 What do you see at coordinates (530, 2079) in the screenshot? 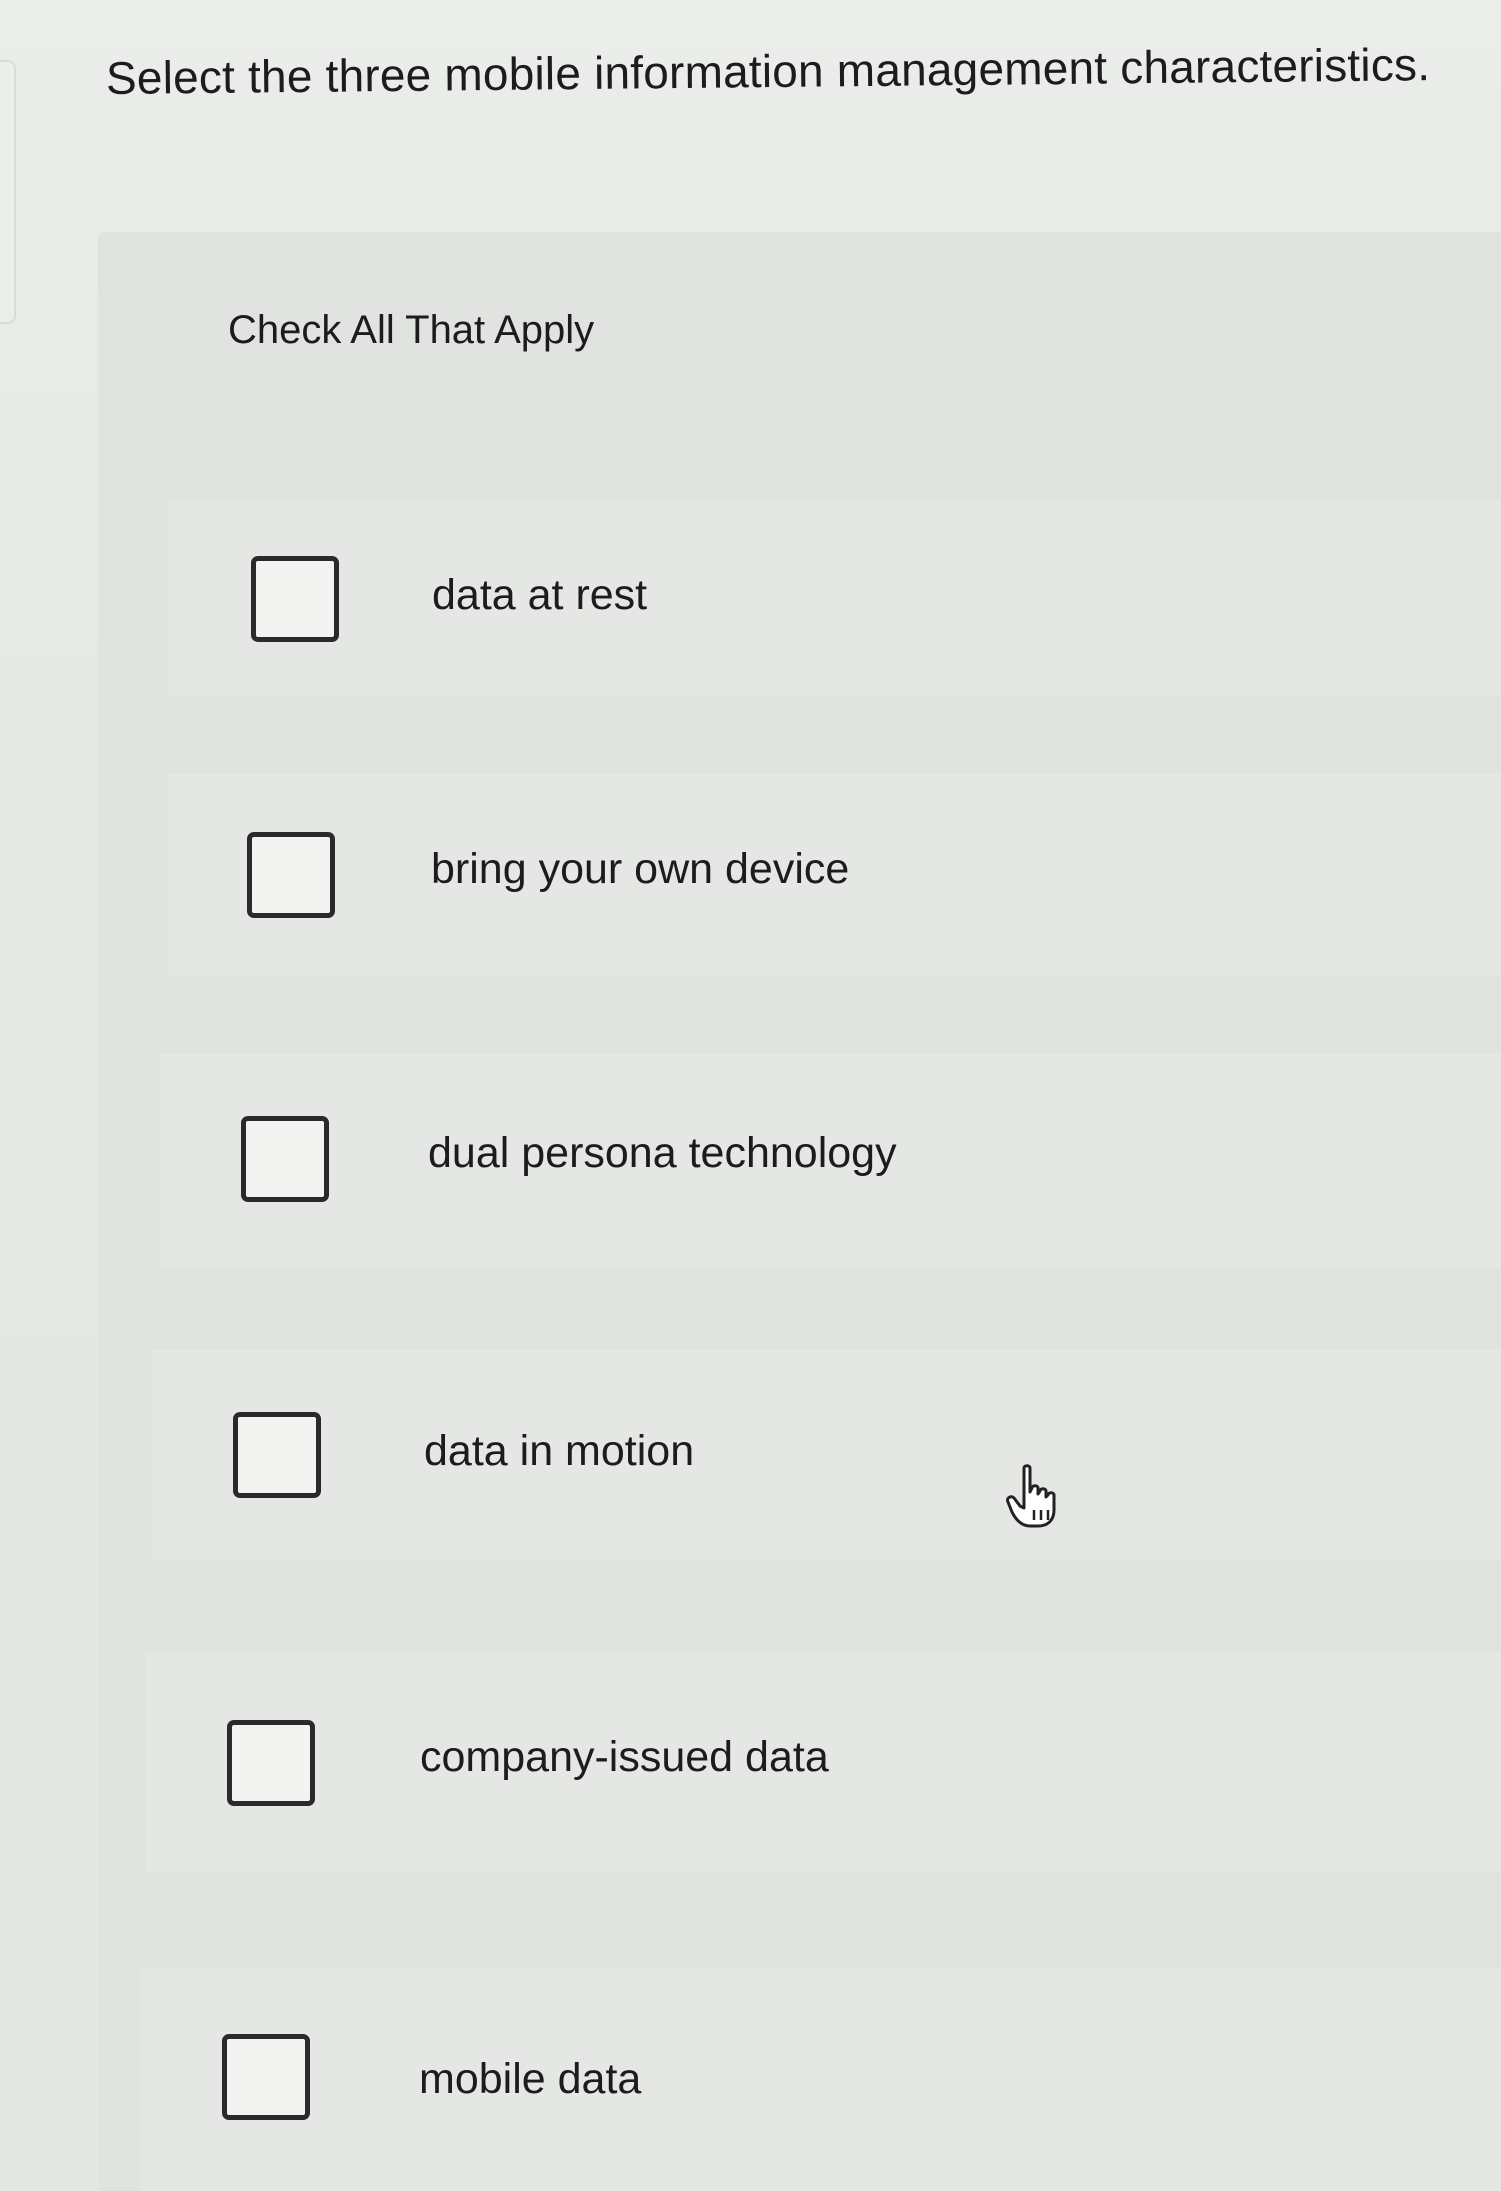
I see `option-label: mobile data` at bounding box center [530, 2079].